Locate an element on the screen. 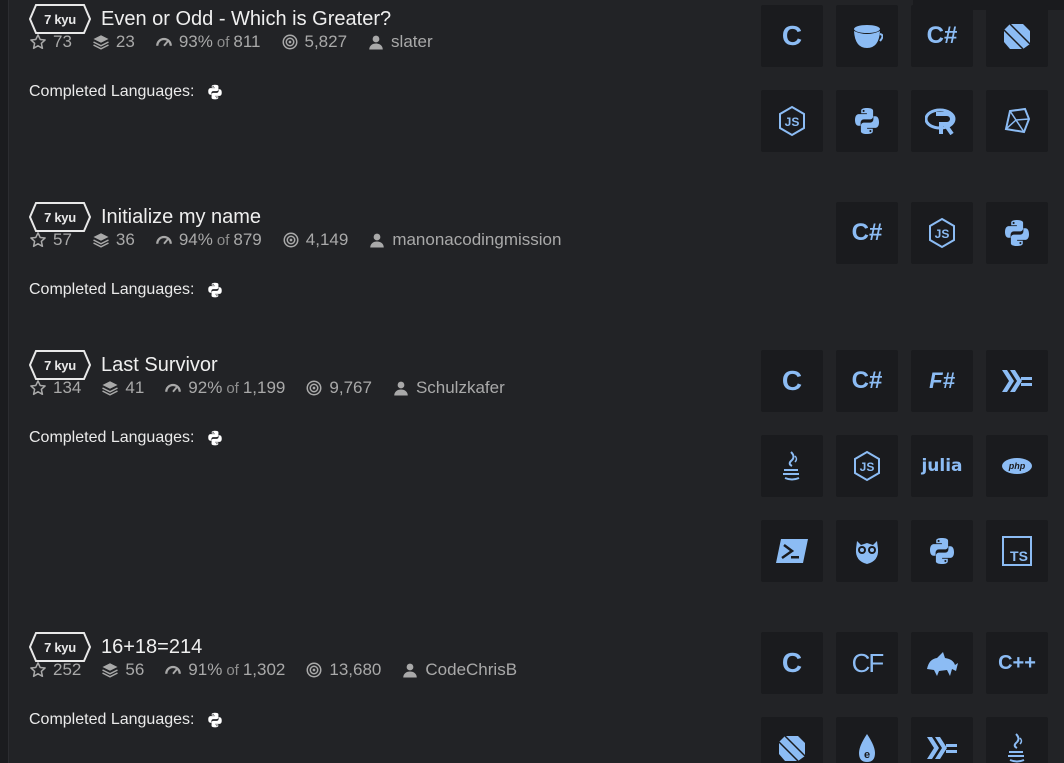 The width and height of the screenshot is (1064, 763). satisfaction-rate: 91% is located at coordinates (205, 669).